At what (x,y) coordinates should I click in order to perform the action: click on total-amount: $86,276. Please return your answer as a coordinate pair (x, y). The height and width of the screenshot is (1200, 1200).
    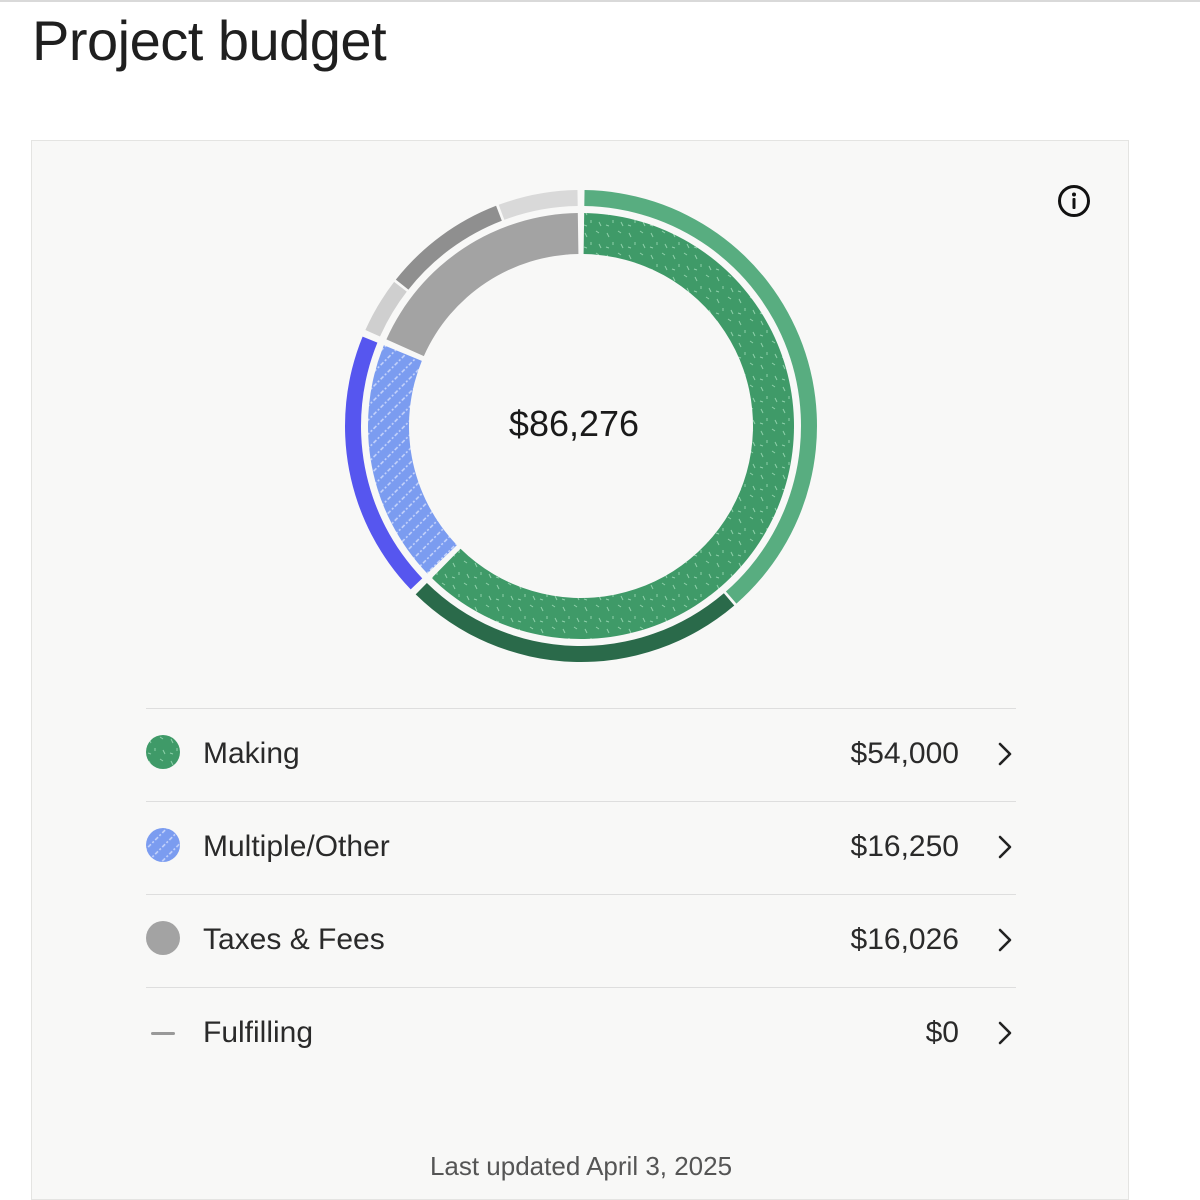
    Looking at the image, I should click on (574, 423).